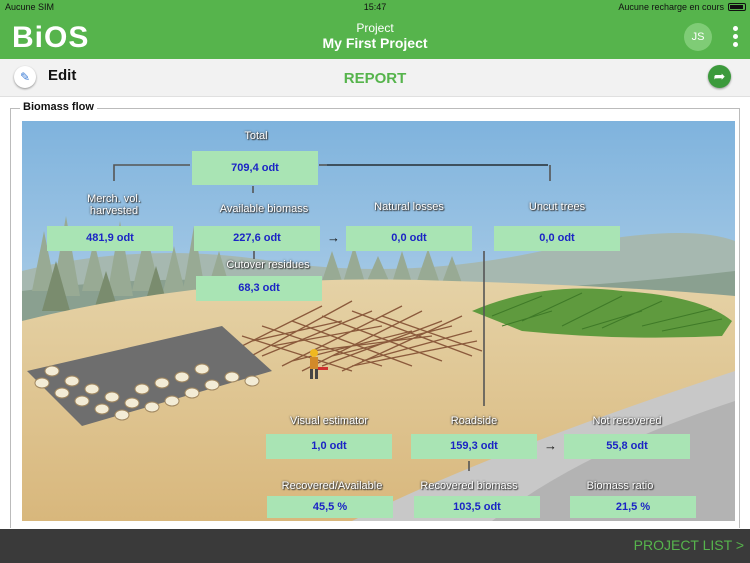 This screenshot has height=563, width=750. What do you see at coordinates (469, 486) in the screenshot?
I see `recovered-biomass-label: Recovered biomass` at bounding box center [469, 486].